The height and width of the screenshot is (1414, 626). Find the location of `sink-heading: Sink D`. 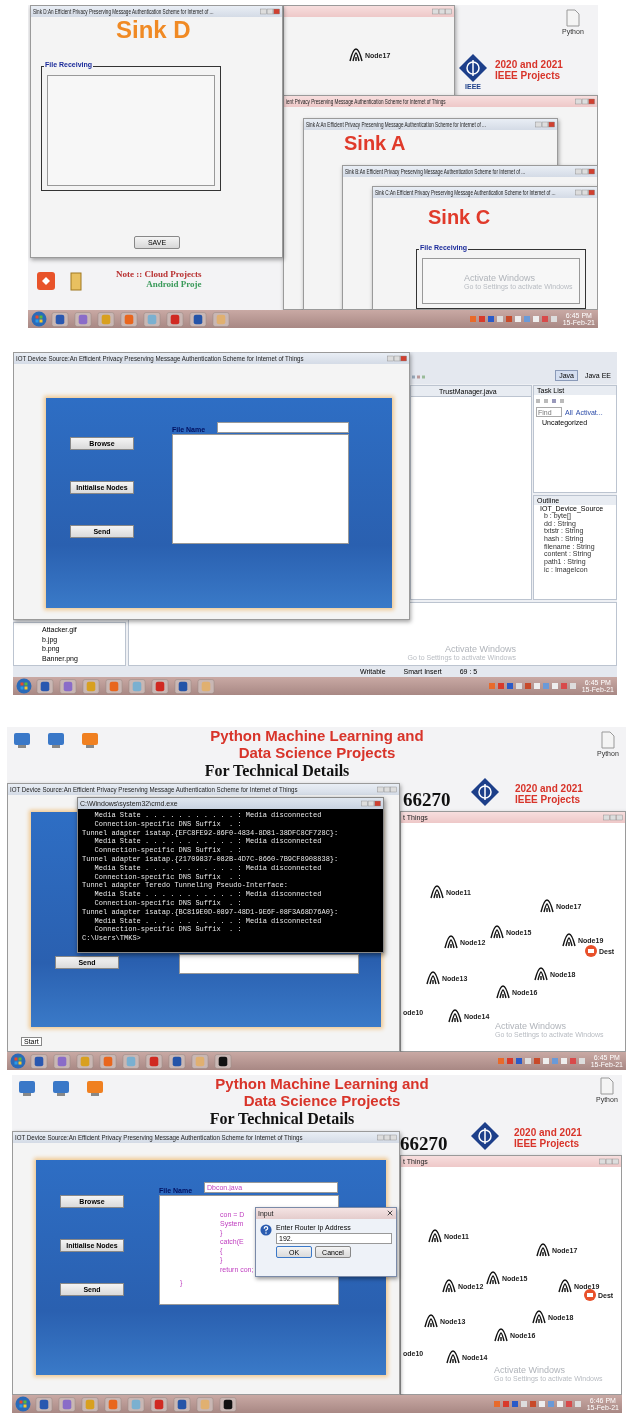

sink-heading: Sink D is located at coordinates (153, 30).